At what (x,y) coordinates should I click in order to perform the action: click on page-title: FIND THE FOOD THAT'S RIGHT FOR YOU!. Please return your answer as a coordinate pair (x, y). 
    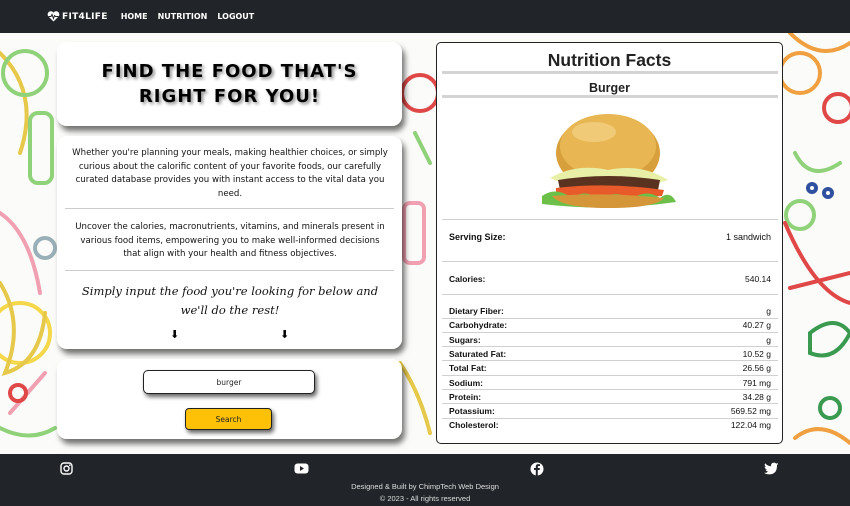
    Looking at the image, I should click on (229, 84).